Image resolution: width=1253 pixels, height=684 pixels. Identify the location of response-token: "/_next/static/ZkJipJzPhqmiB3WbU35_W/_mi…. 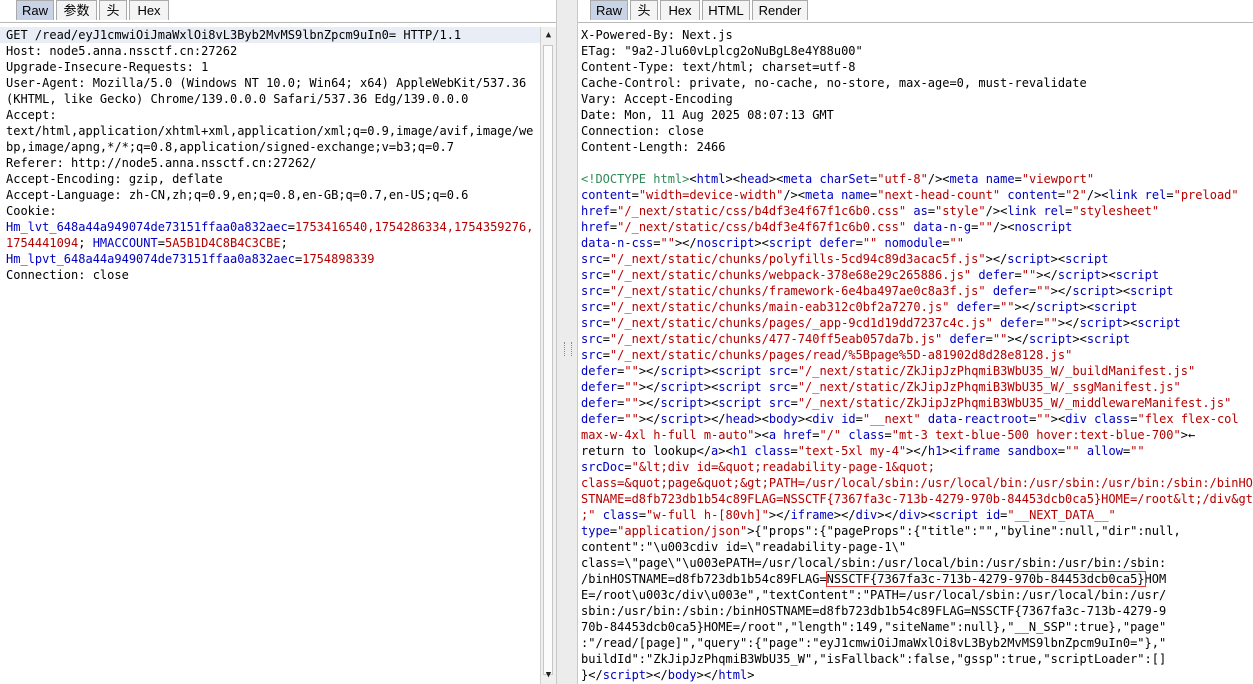
(1014, 403).